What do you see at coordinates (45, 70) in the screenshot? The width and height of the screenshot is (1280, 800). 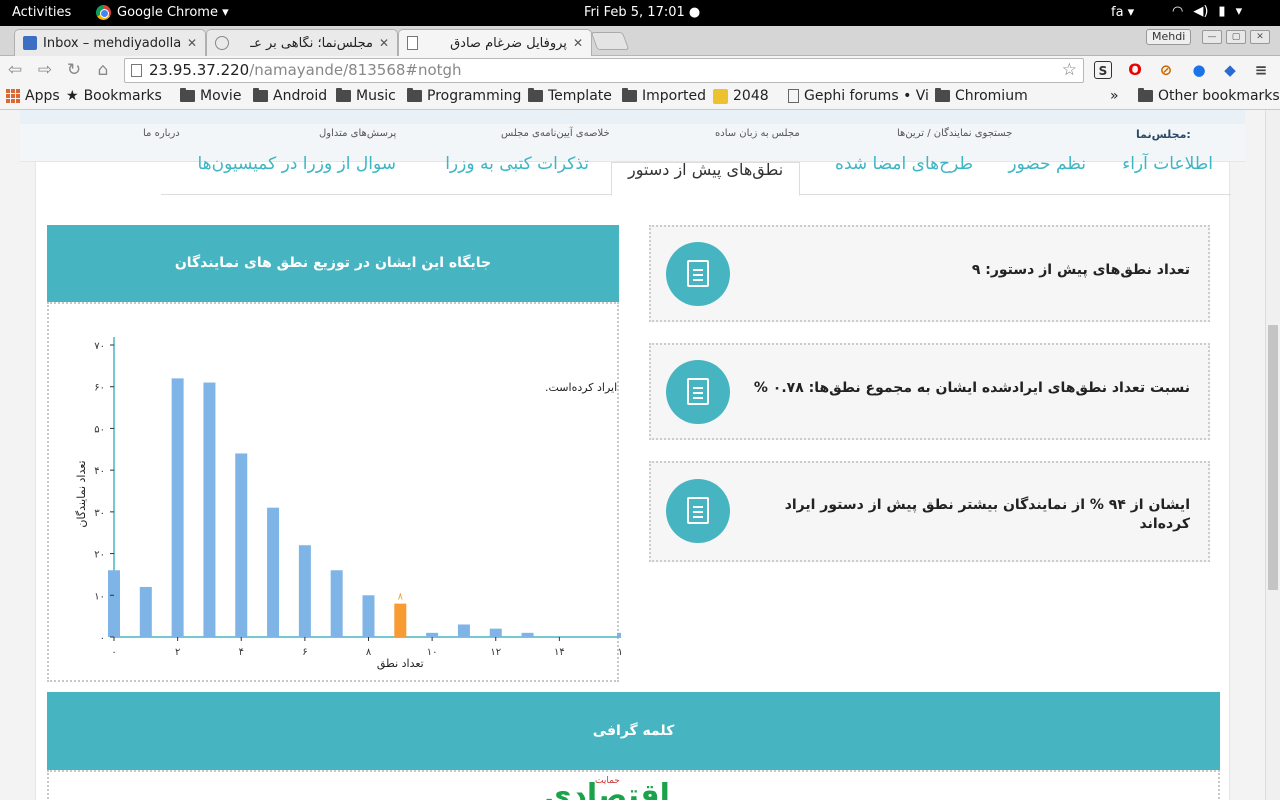 I see `forward-button: ⇨` at bounding box center [45, 70].